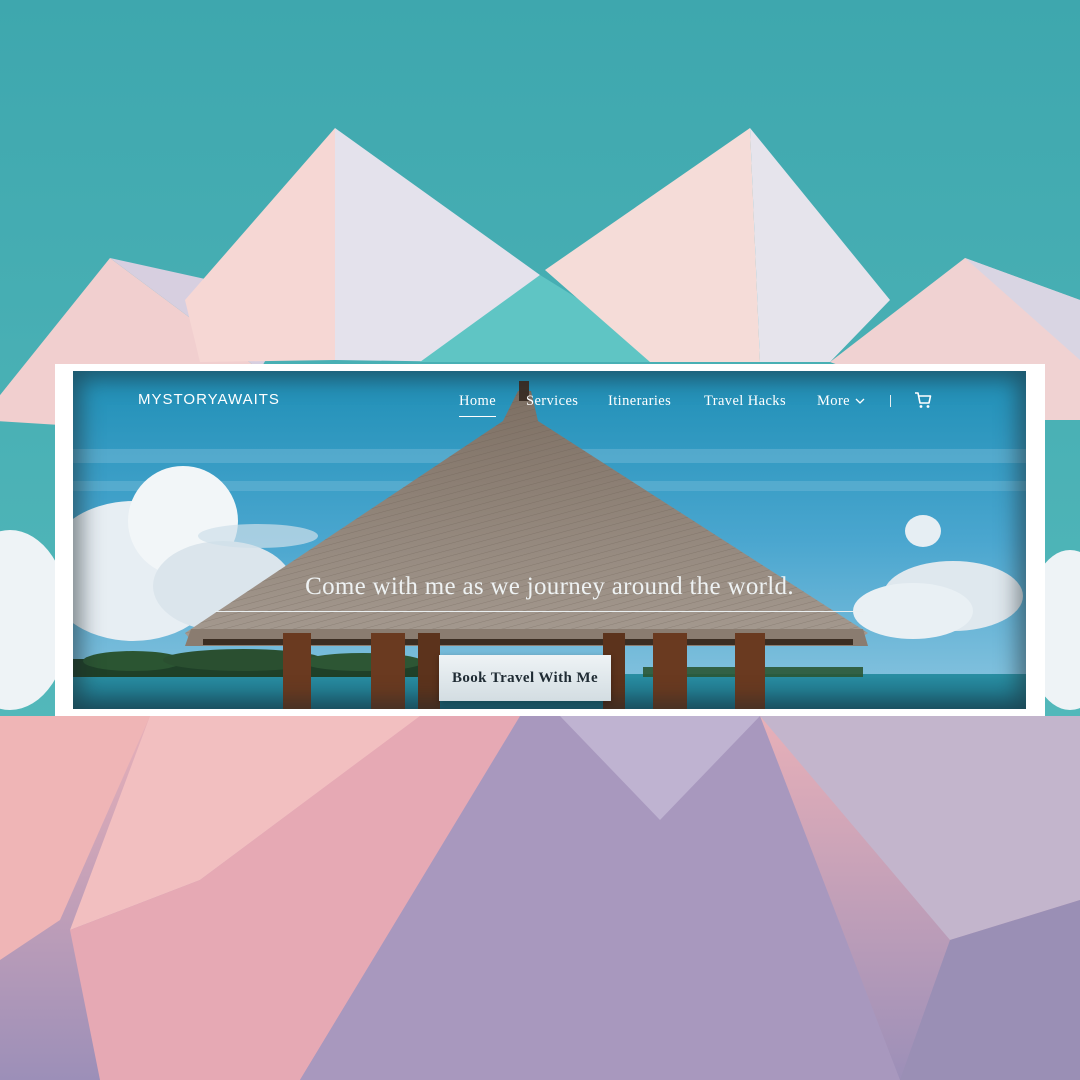 Image resolution: width=1080 pixels, height=1080 pixels. What do you see at coordinates (834, 401) in the screenshot?
I see `nav-item-more-label: More` at bounding box center [834, 401].